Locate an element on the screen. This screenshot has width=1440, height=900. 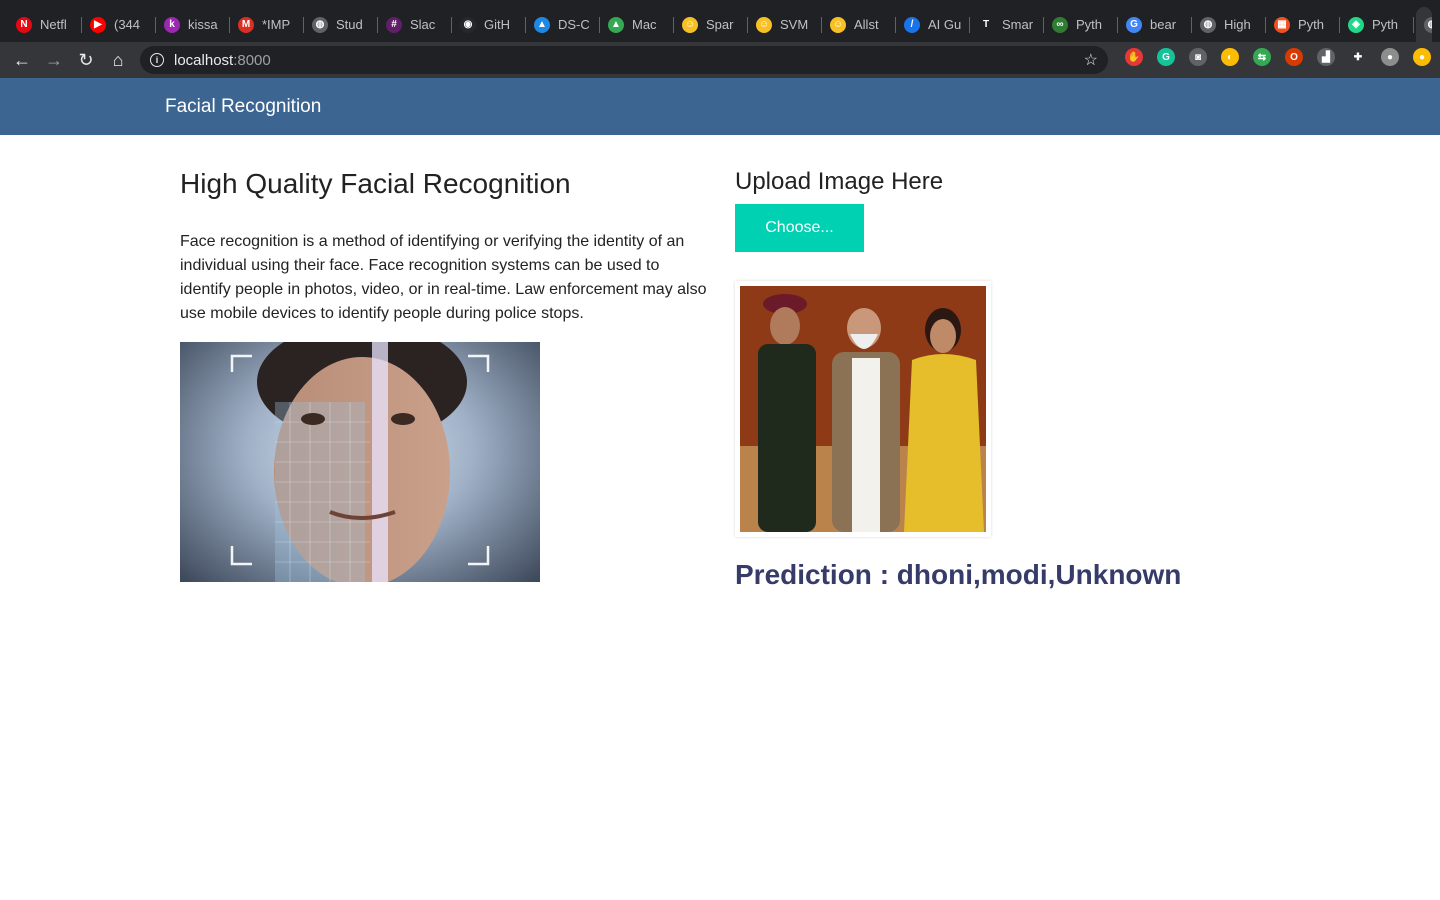
browser-tab: # Slac is located at coordinates (415, 24).